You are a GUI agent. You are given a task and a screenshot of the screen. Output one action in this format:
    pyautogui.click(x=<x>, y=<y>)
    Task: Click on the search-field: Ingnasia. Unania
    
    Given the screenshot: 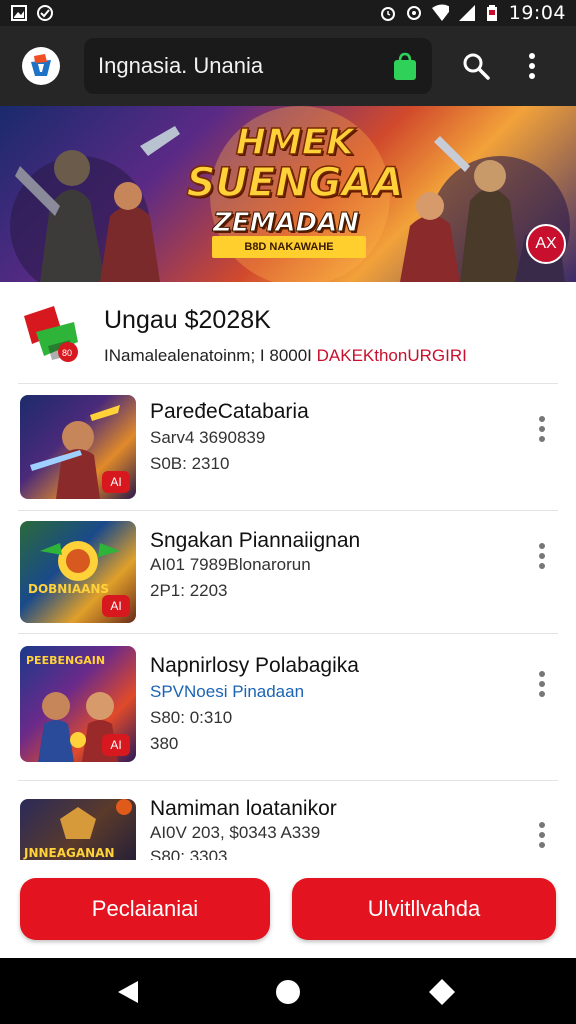 What is the action you would take?
    pyautogui.click(x=258, y=66)
    